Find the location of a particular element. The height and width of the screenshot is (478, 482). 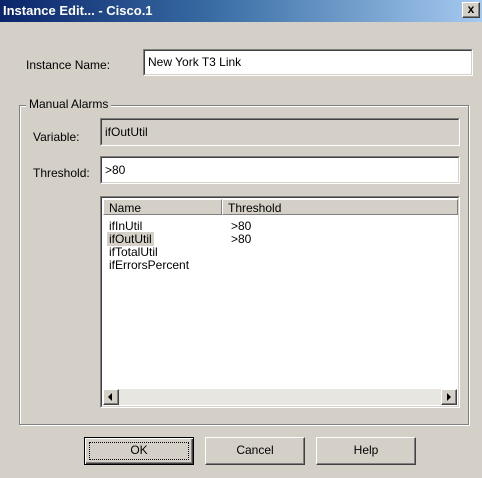

list-item-name: ifOutUtil is located at coordinates (130, 239).